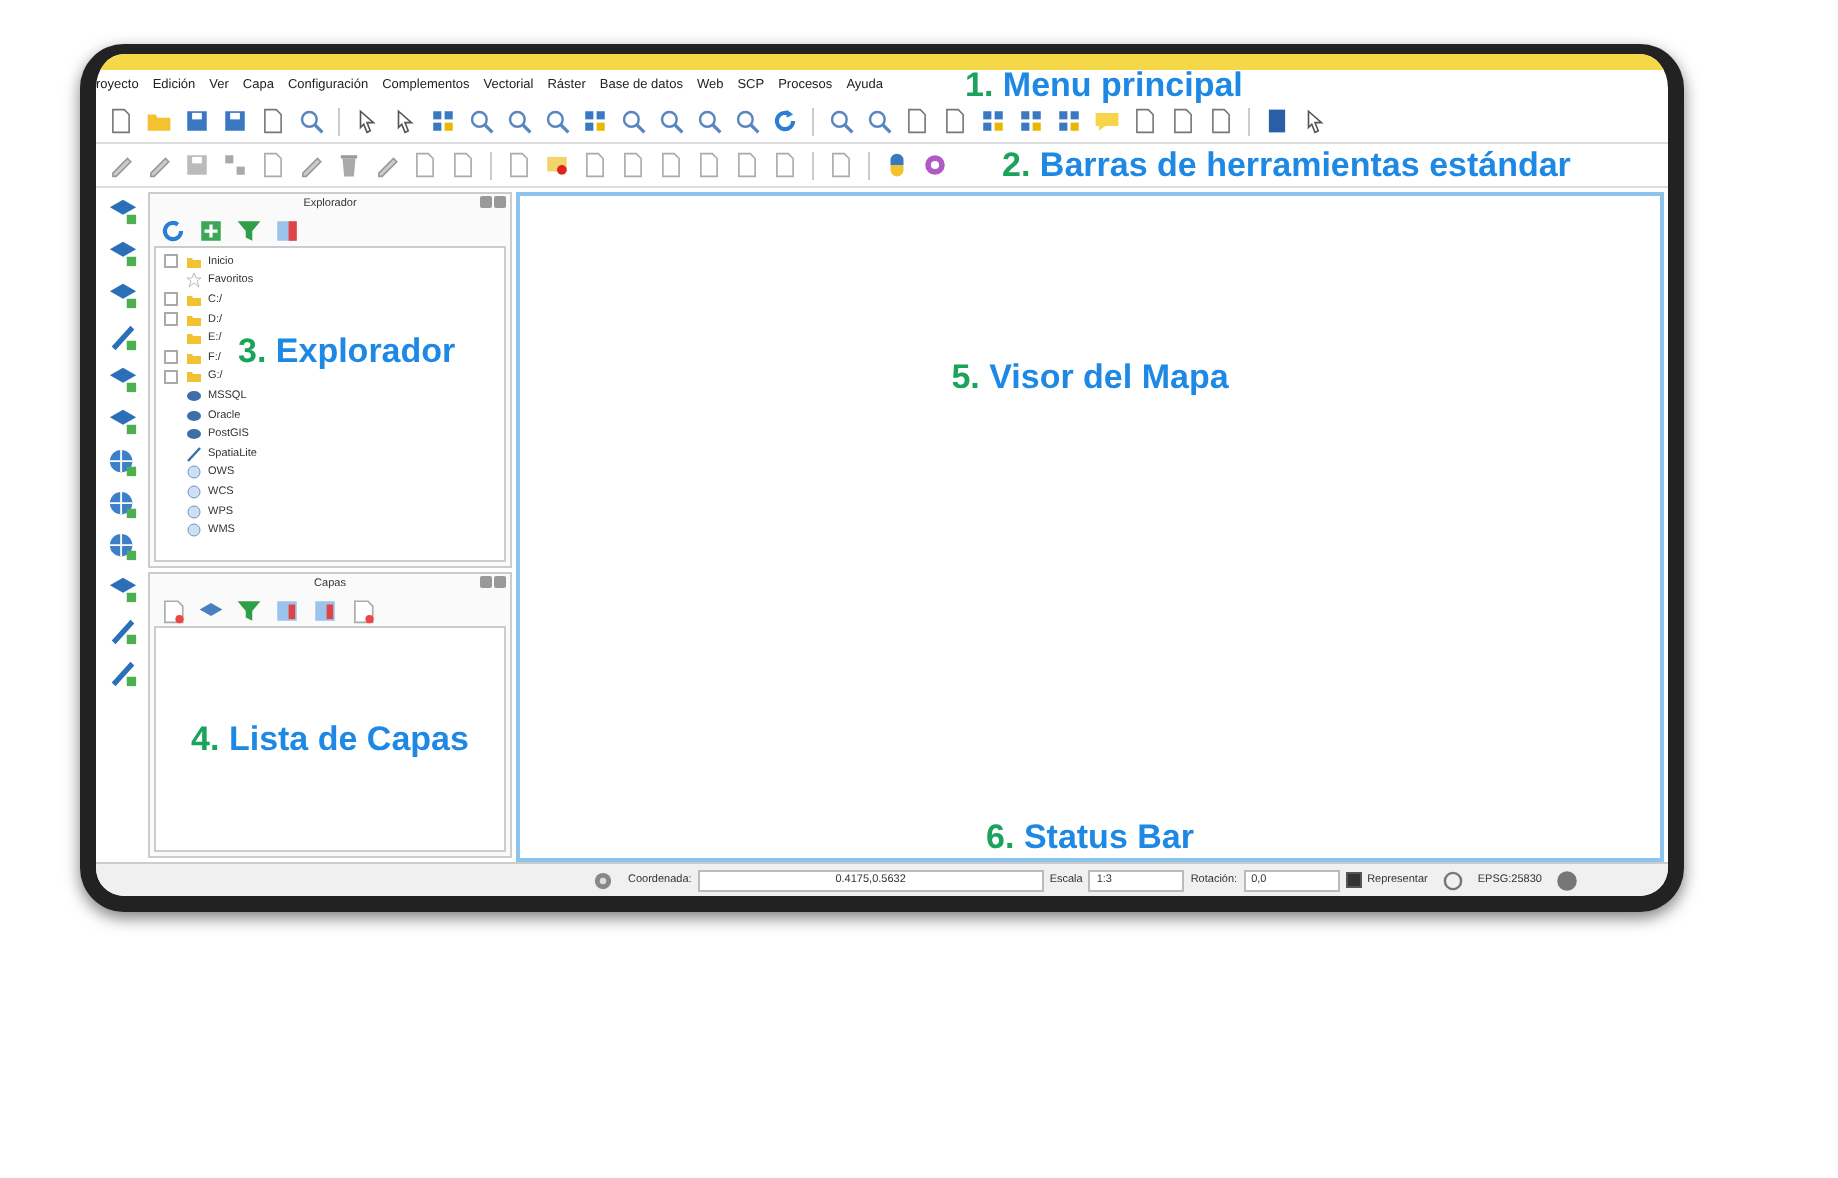 The height and width of the screenshot is (1178, 1838). What do you see at coordinates (347, 351) in the screenshot?
I see `annotation-label: 3. Explorador` at bounding box center [347, 351].